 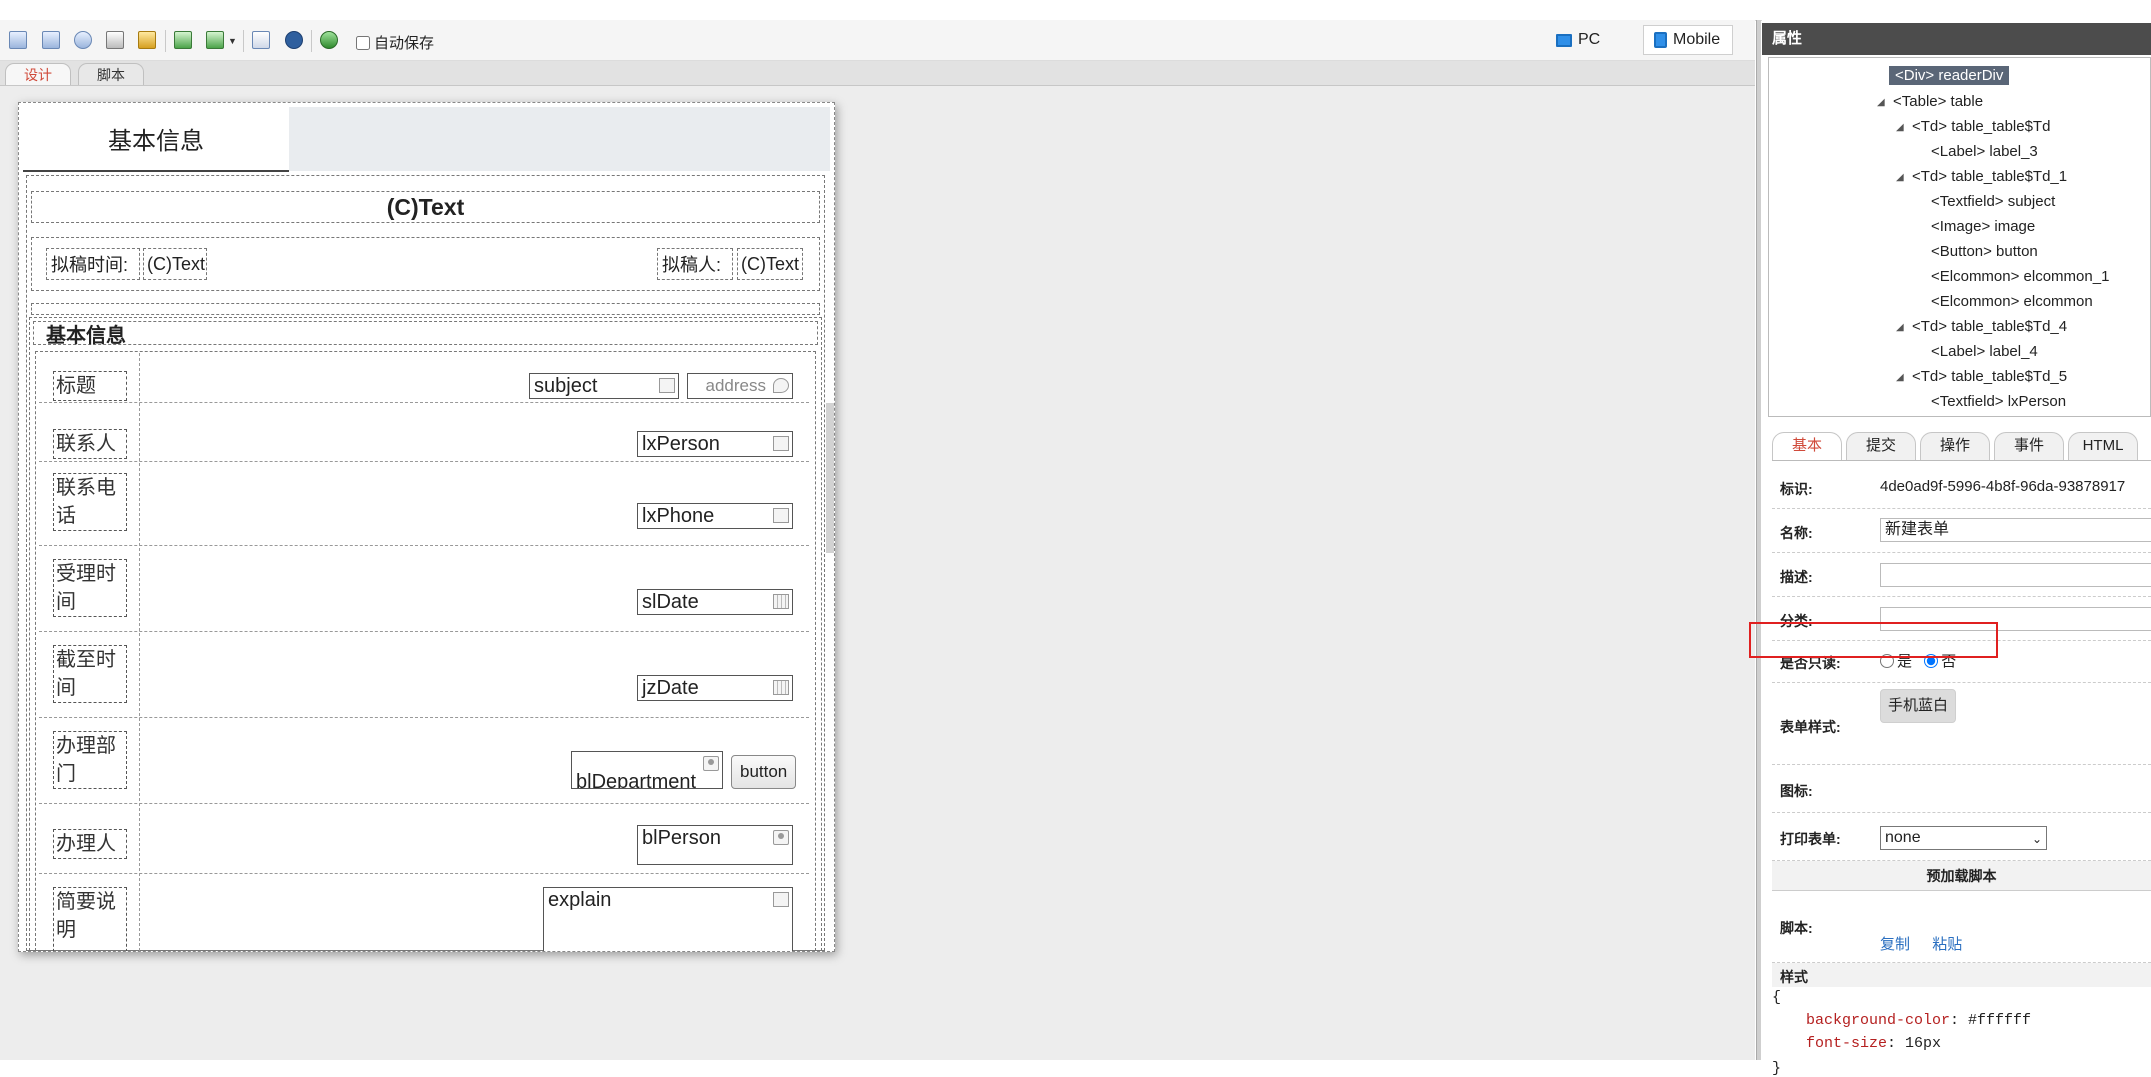 I want to click on print-form-select: none ⌄, so click(x=1963, y=838).